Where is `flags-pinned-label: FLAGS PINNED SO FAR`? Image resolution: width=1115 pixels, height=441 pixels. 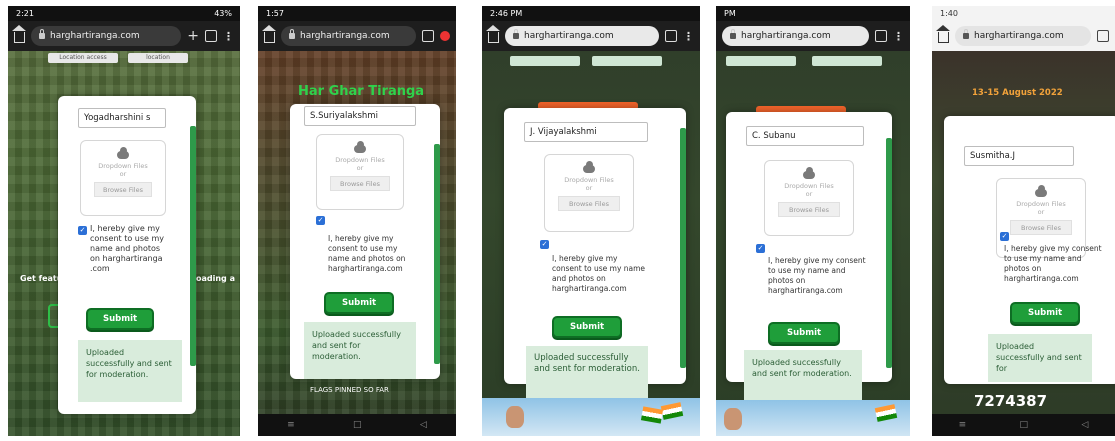
flags-pinned-label: FLAGS PINNED SO FAR is located at coordinates (349, 390).